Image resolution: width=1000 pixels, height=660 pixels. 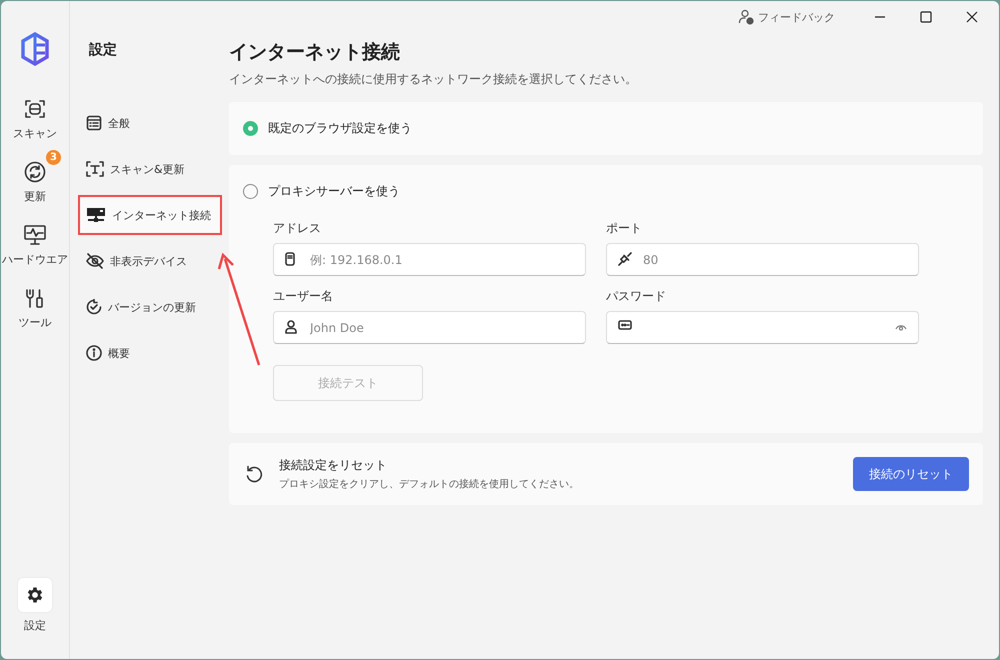 I want to click on sidebar-title: 設定, so click(x=103, y=50).